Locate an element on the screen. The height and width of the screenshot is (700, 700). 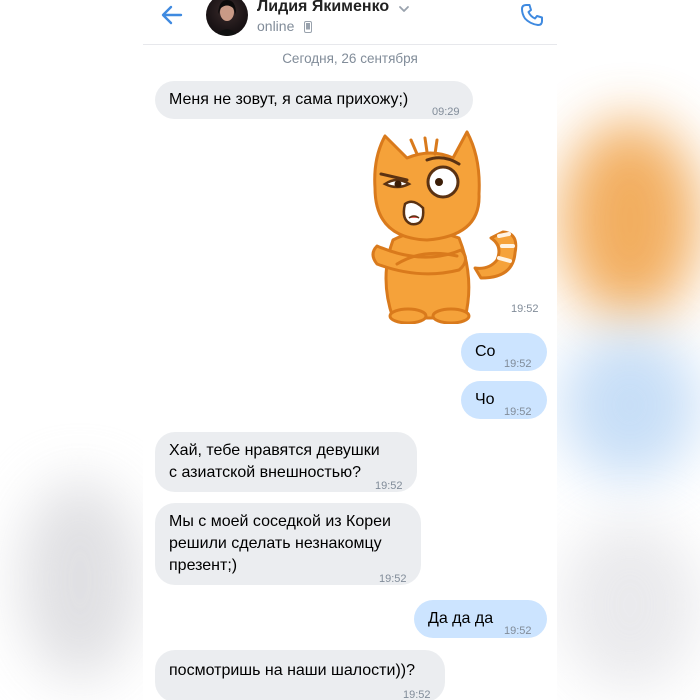
message-incoming: посмотришь на наши шалости))? 19:52 is located at coordinates (300, 675).